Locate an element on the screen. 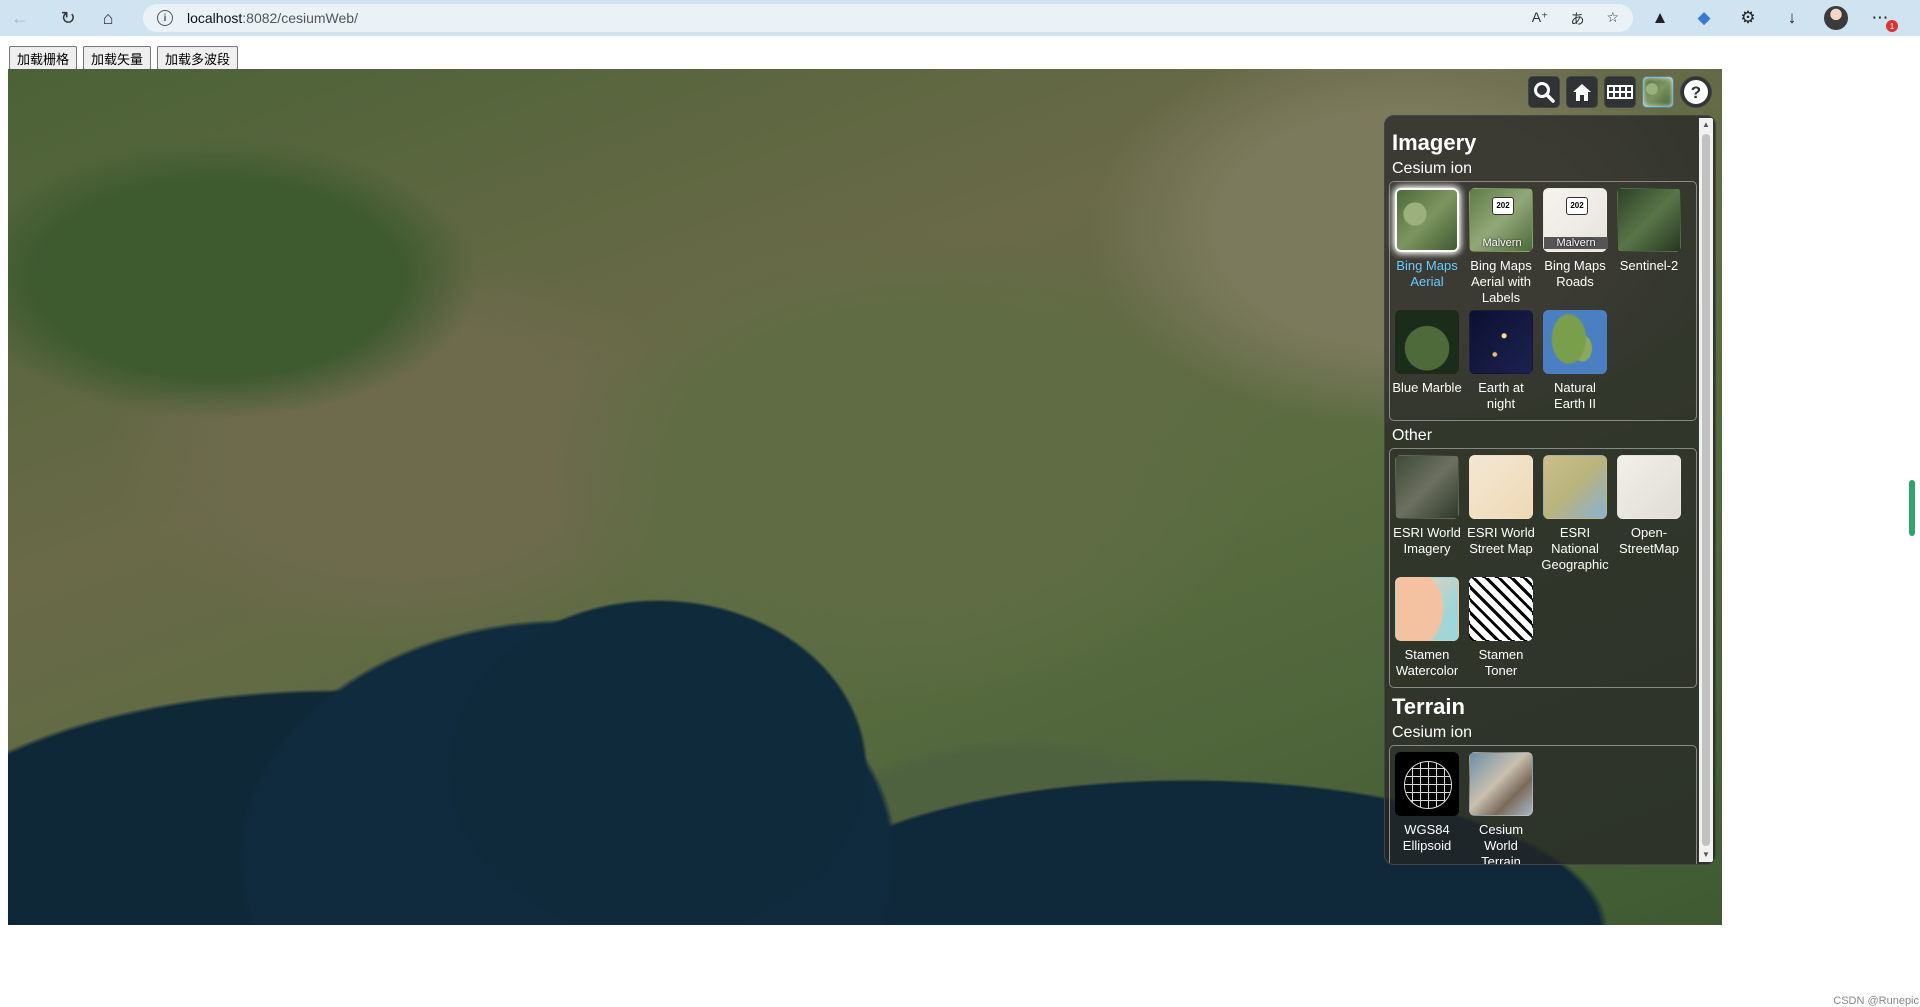 The height and width of the screenshot is (1007, 1920). layer-item-label: Bing Maps Aerial with Labels is located at coordinates (1501, 281).